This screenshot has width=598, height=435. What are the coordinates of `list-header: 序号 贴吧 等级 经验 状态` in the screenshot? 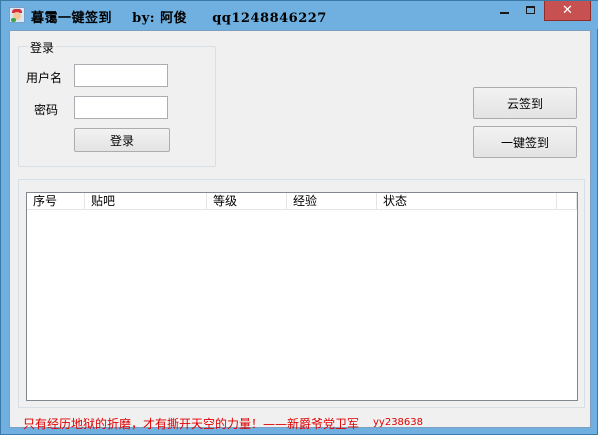 It's located at (302, 201).